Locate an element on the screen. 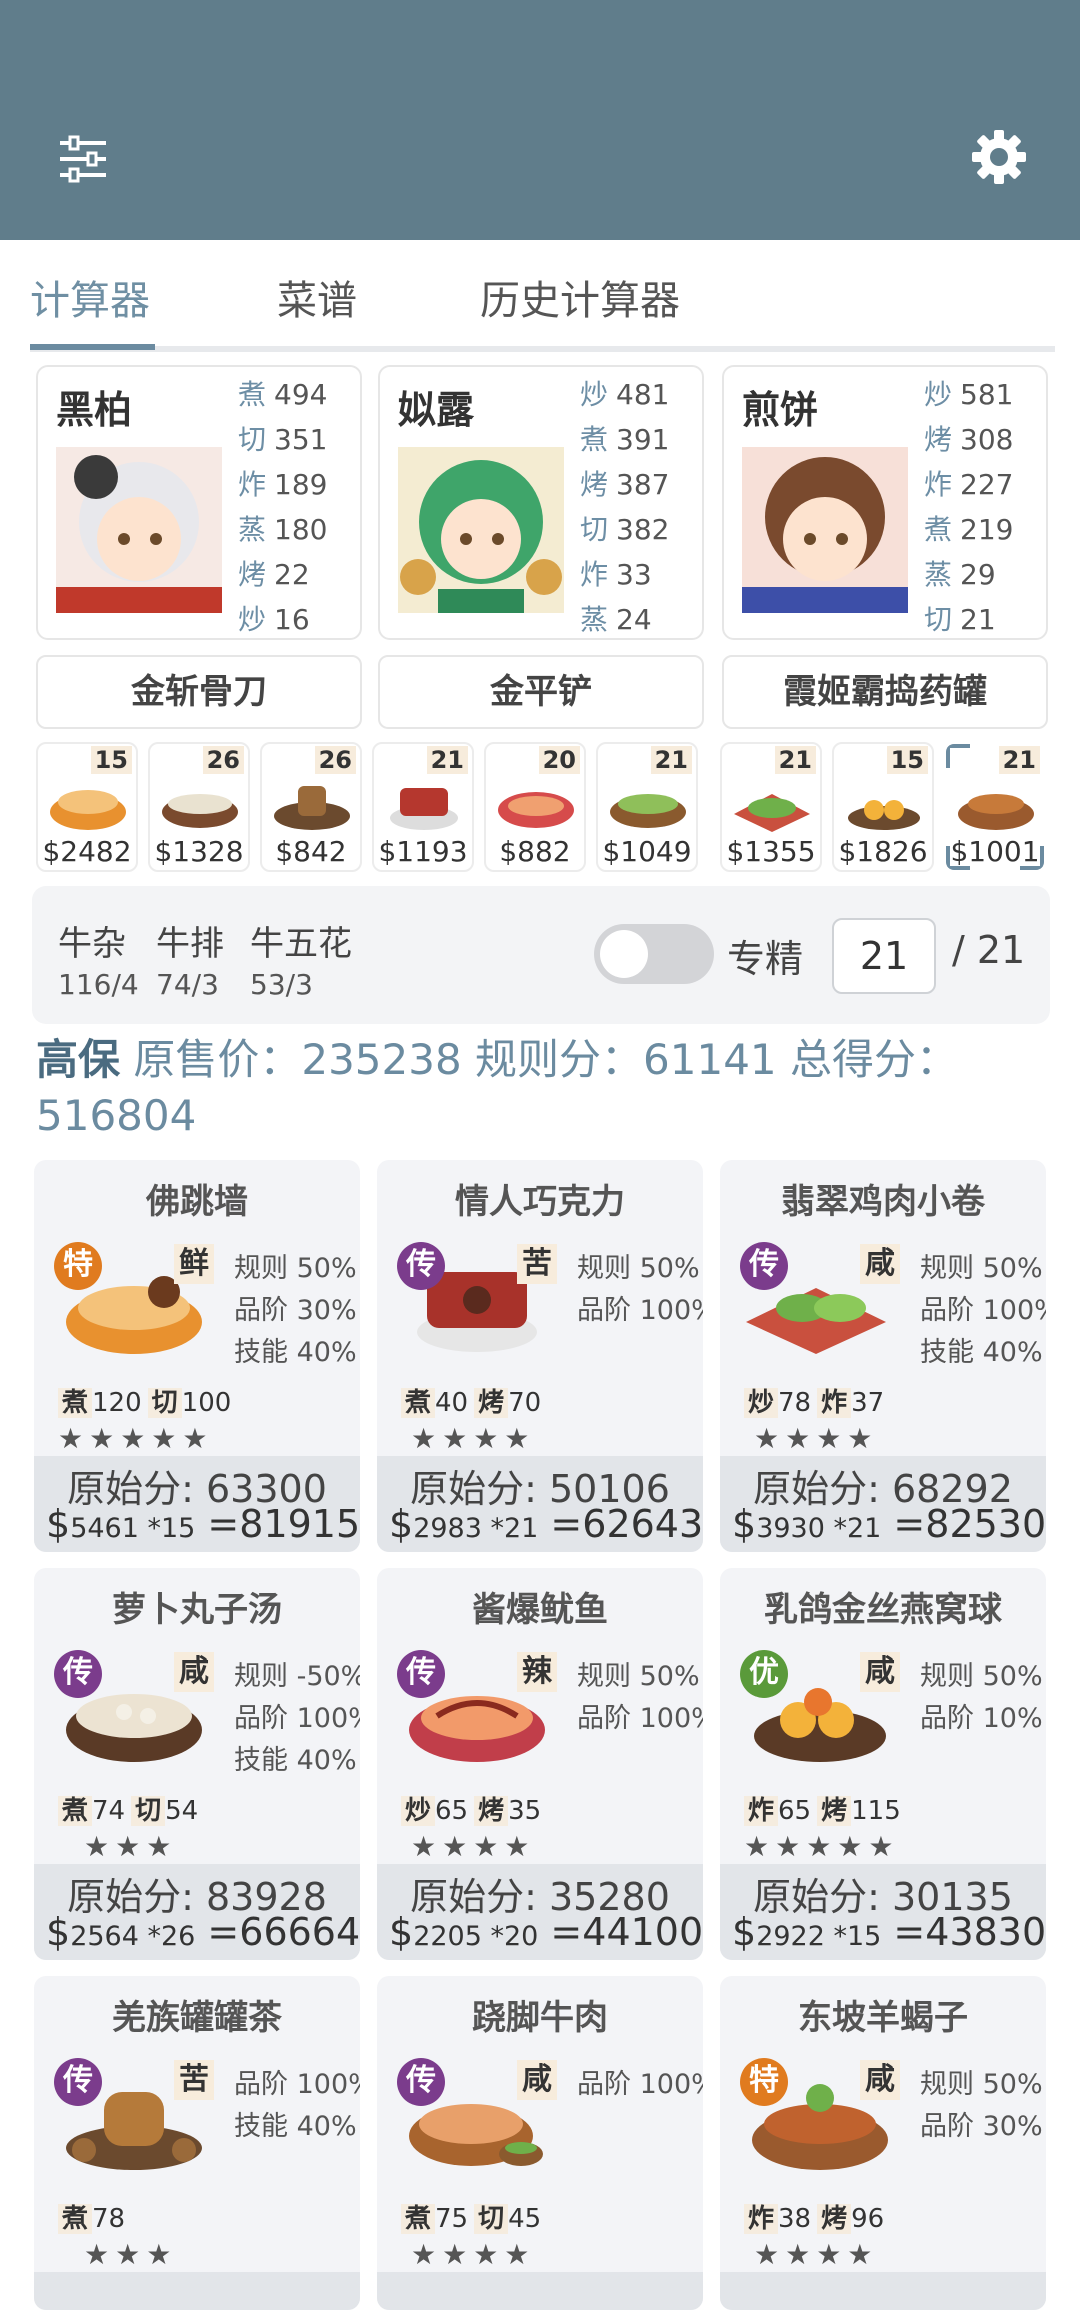 This screenshot has height=2310, width=1080. req-value: 45 is located at coordinates (525, 2219).